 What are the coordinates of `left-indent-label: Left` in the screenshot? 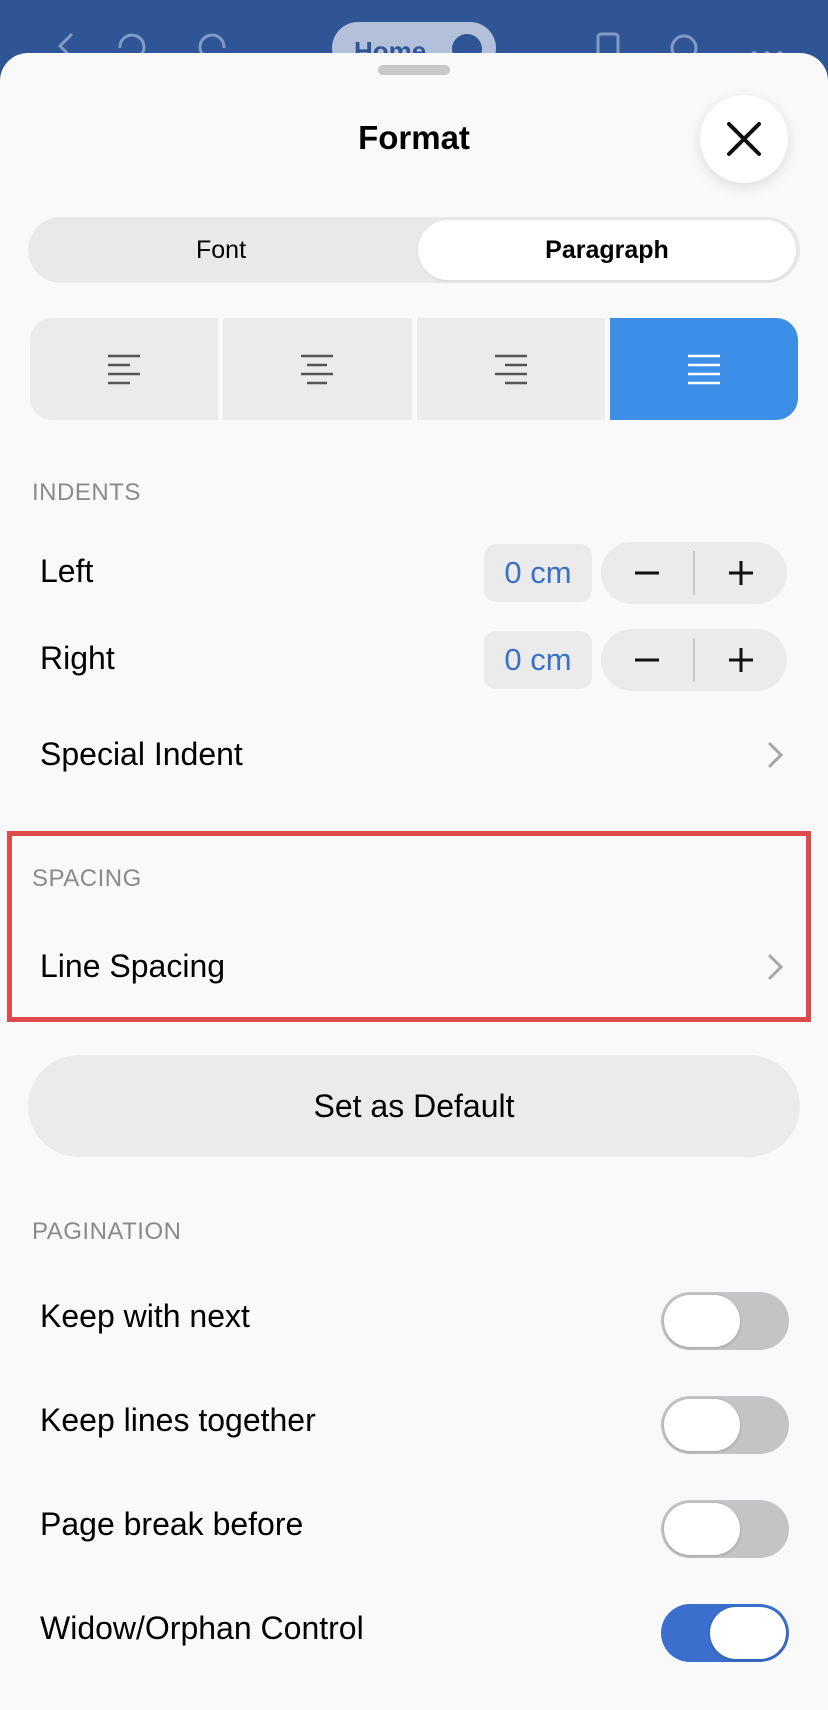 It's located at (67, 571).